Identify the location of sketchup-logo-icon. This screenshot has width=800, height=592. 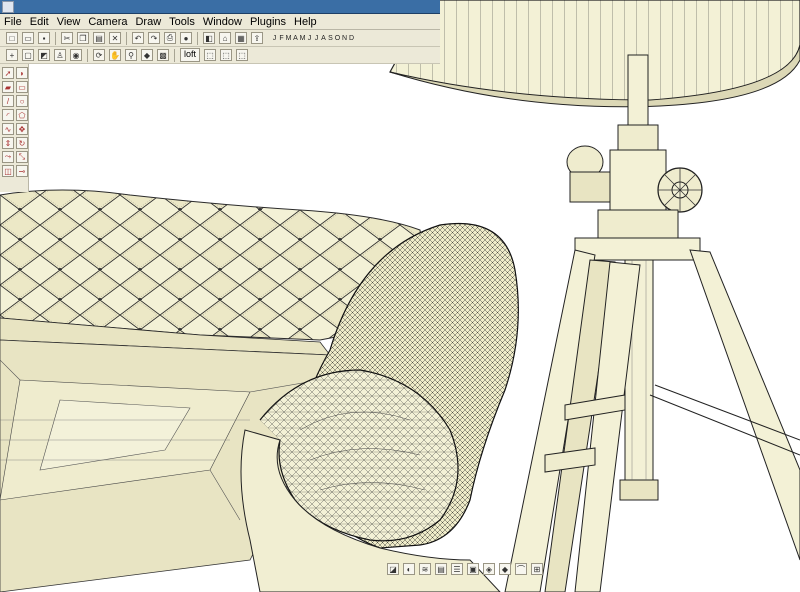
(8, 7).